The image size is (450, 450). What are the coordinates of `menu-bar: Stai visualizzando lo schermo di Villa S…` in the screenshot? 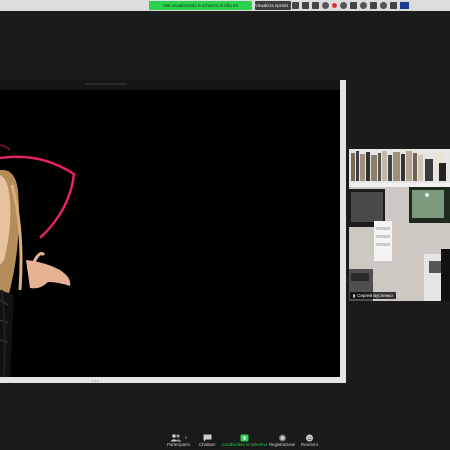 It's located at (225, 5).